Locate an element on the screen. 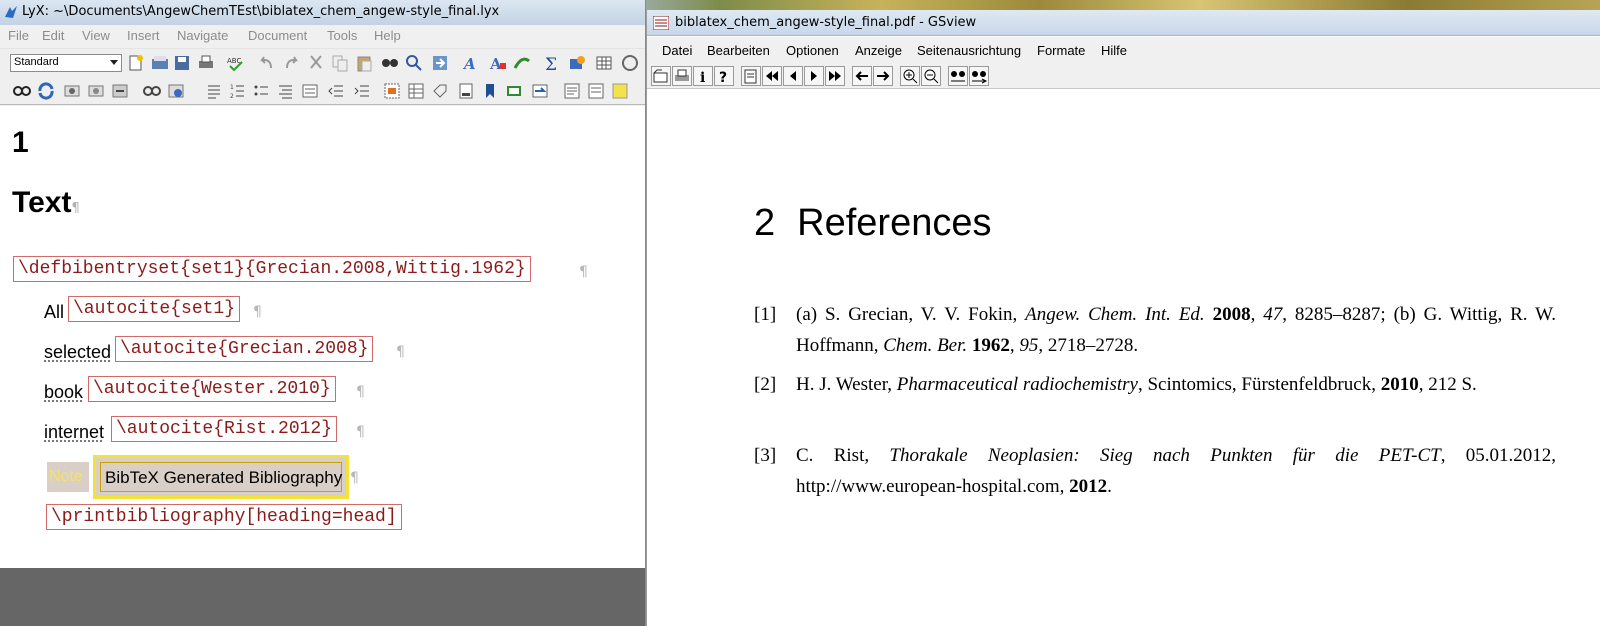 This screenshot has width=1600, height=626. ert-autocite-set1: \autocite{set1} is located at coordinates (154, 309).